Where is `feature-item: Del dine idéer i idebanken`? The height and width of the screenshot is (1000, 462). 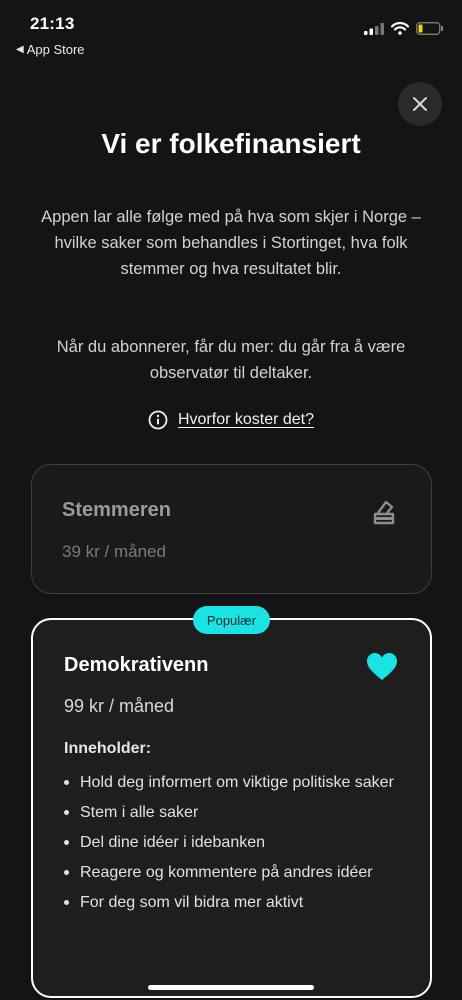
feature-item: Del dine idéer i idebanken is located at coordinates (234, 843).